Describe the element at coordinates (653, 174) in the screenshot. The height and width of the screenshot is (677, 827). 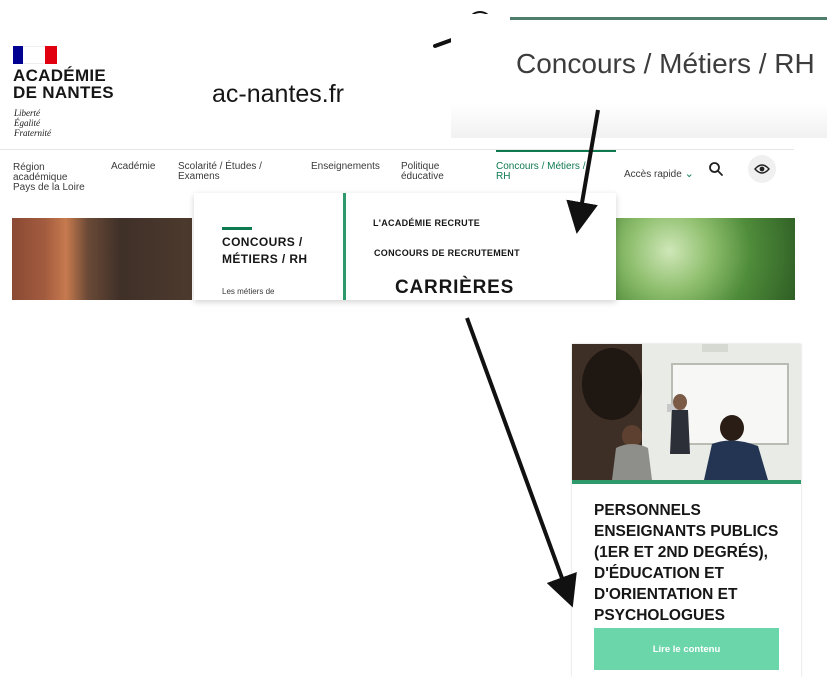
I see `quick-access-label: Accès rapide` at that location.